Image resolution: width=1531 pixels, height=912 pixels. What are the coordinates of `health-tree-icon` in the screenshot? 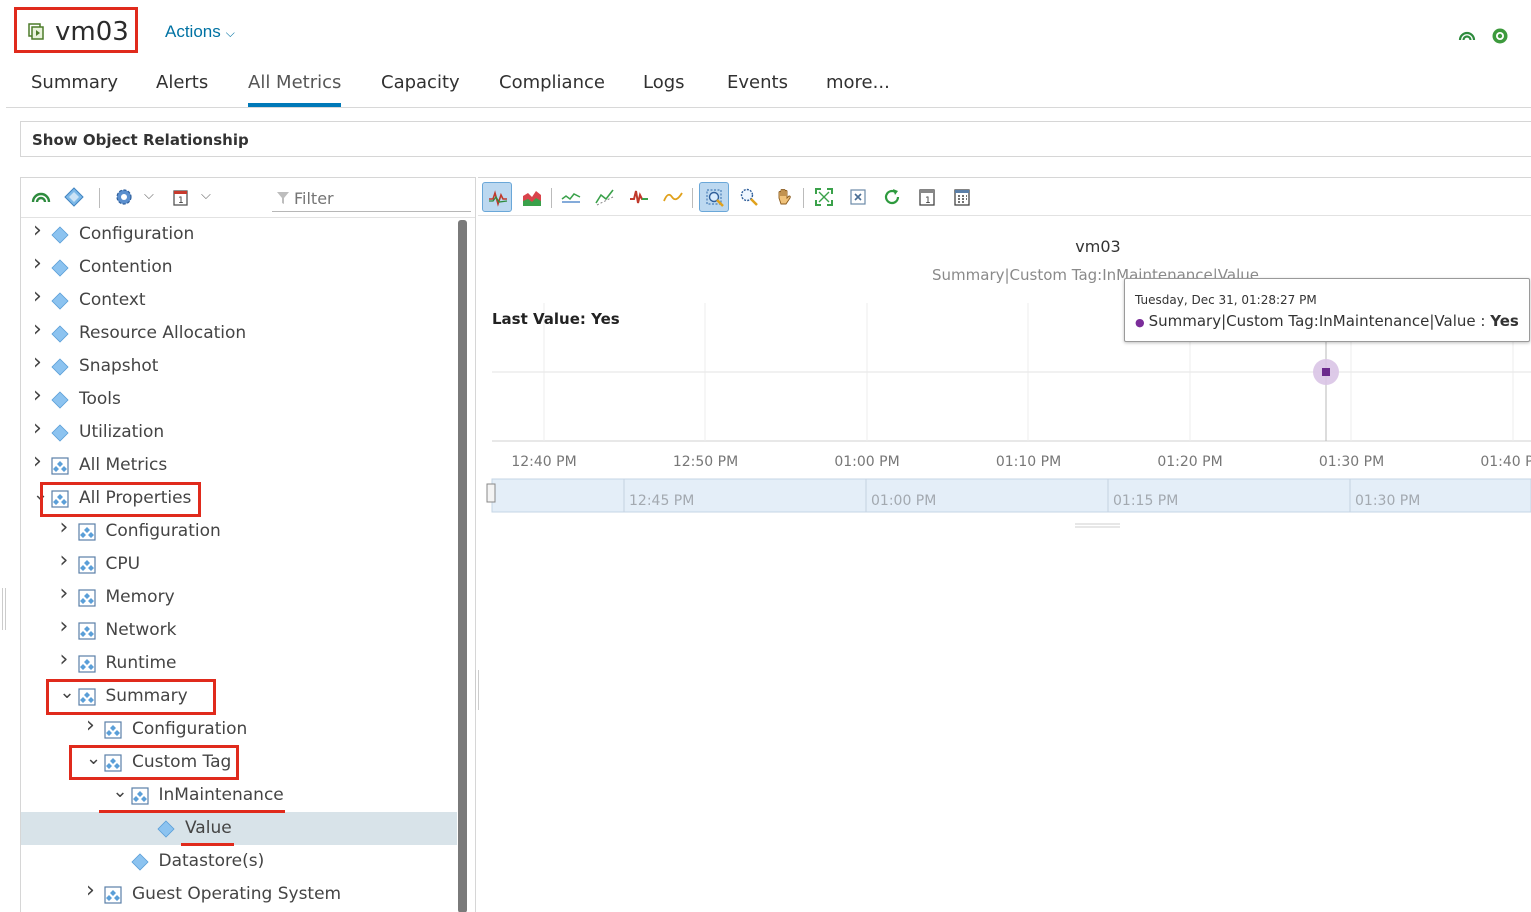 It's located at (41, 197).